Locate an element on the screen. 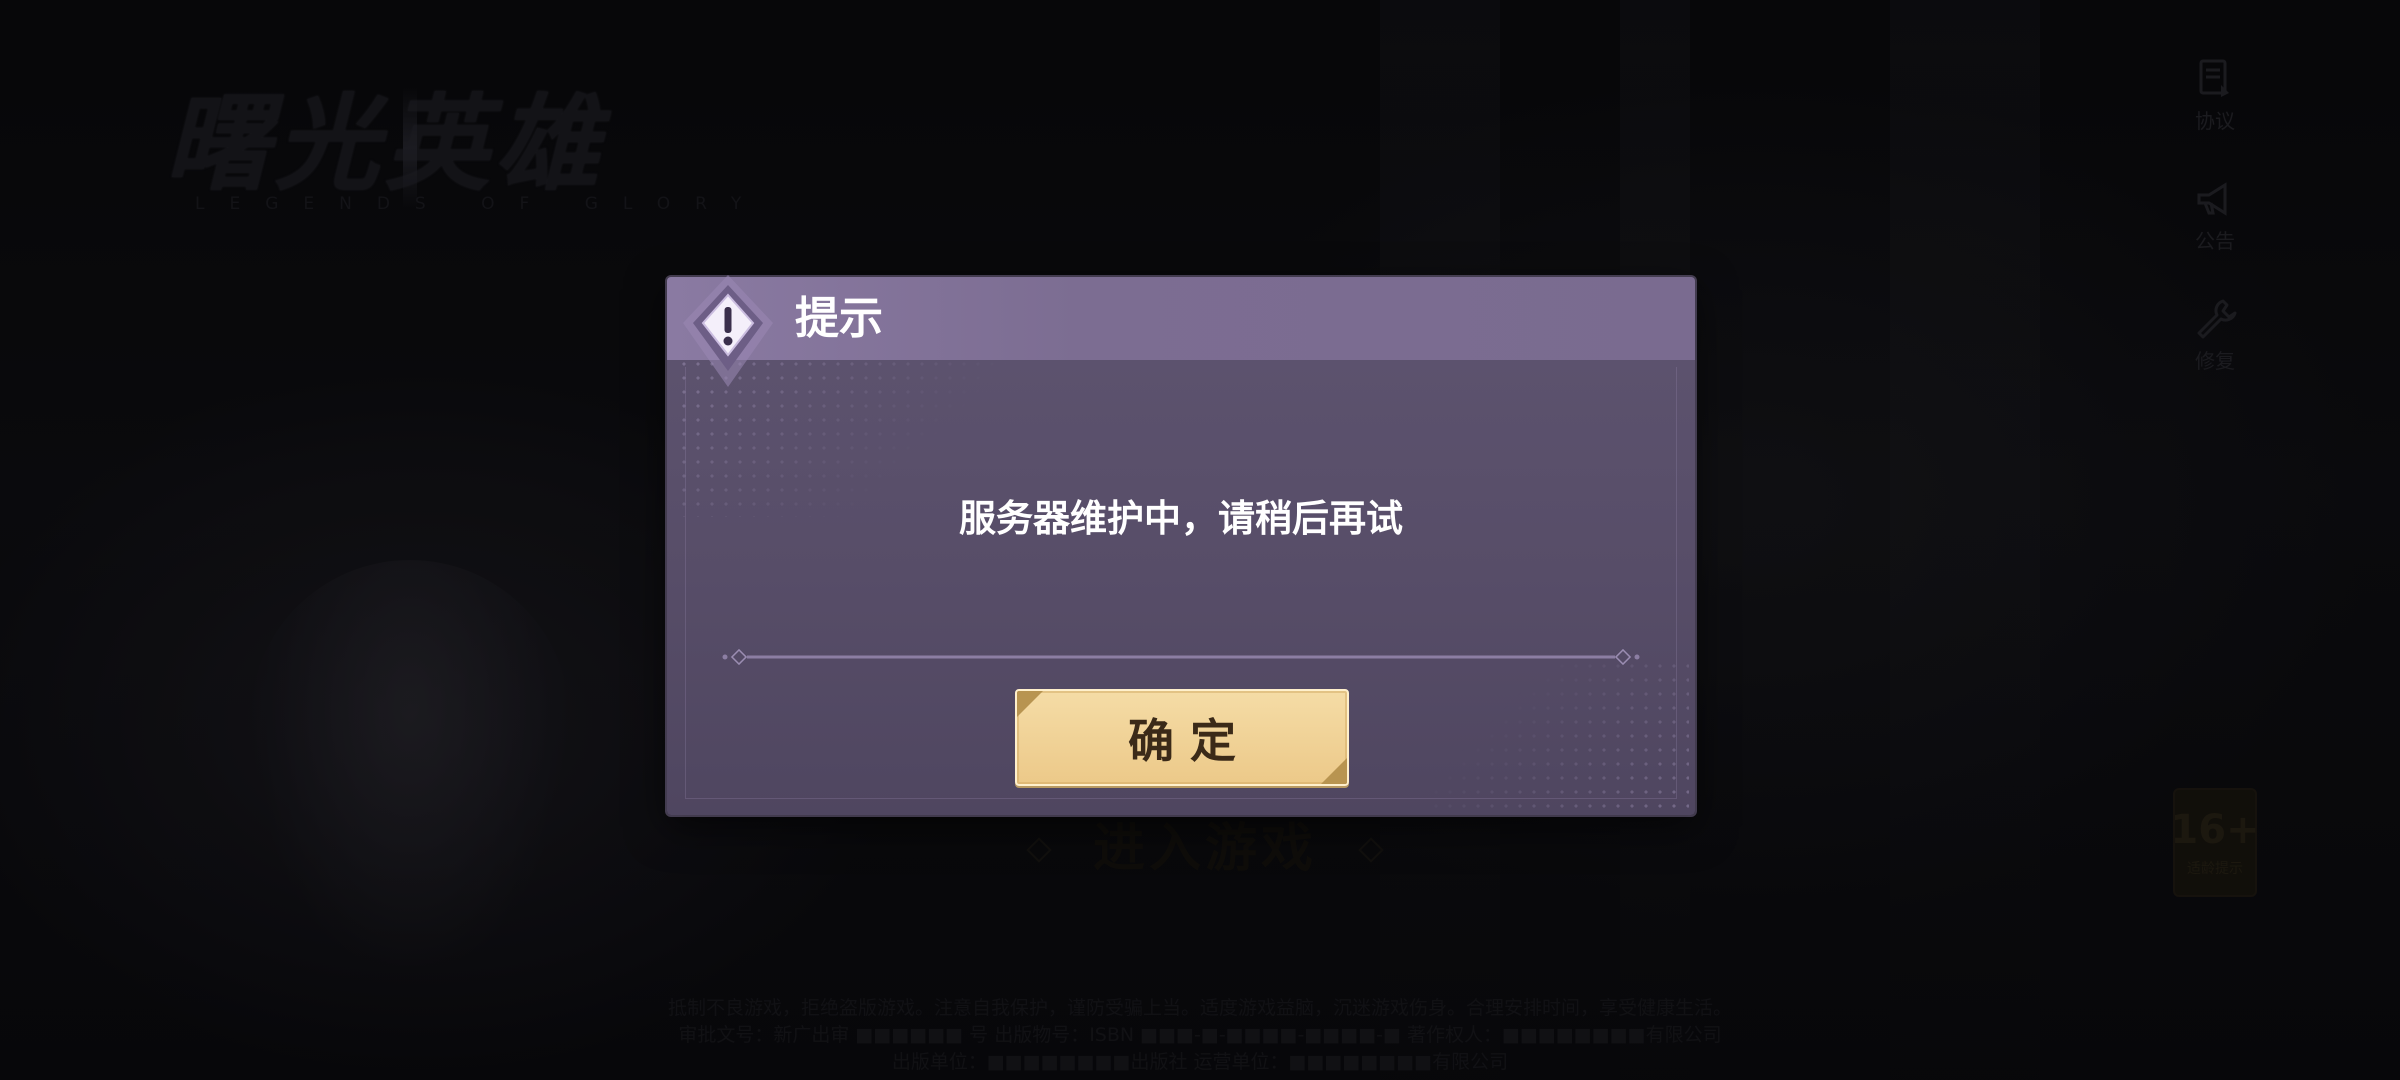 This screenshot has width=2400, height=1080. confirm-button-label: 确定 is located at coordinates (1190, 740).